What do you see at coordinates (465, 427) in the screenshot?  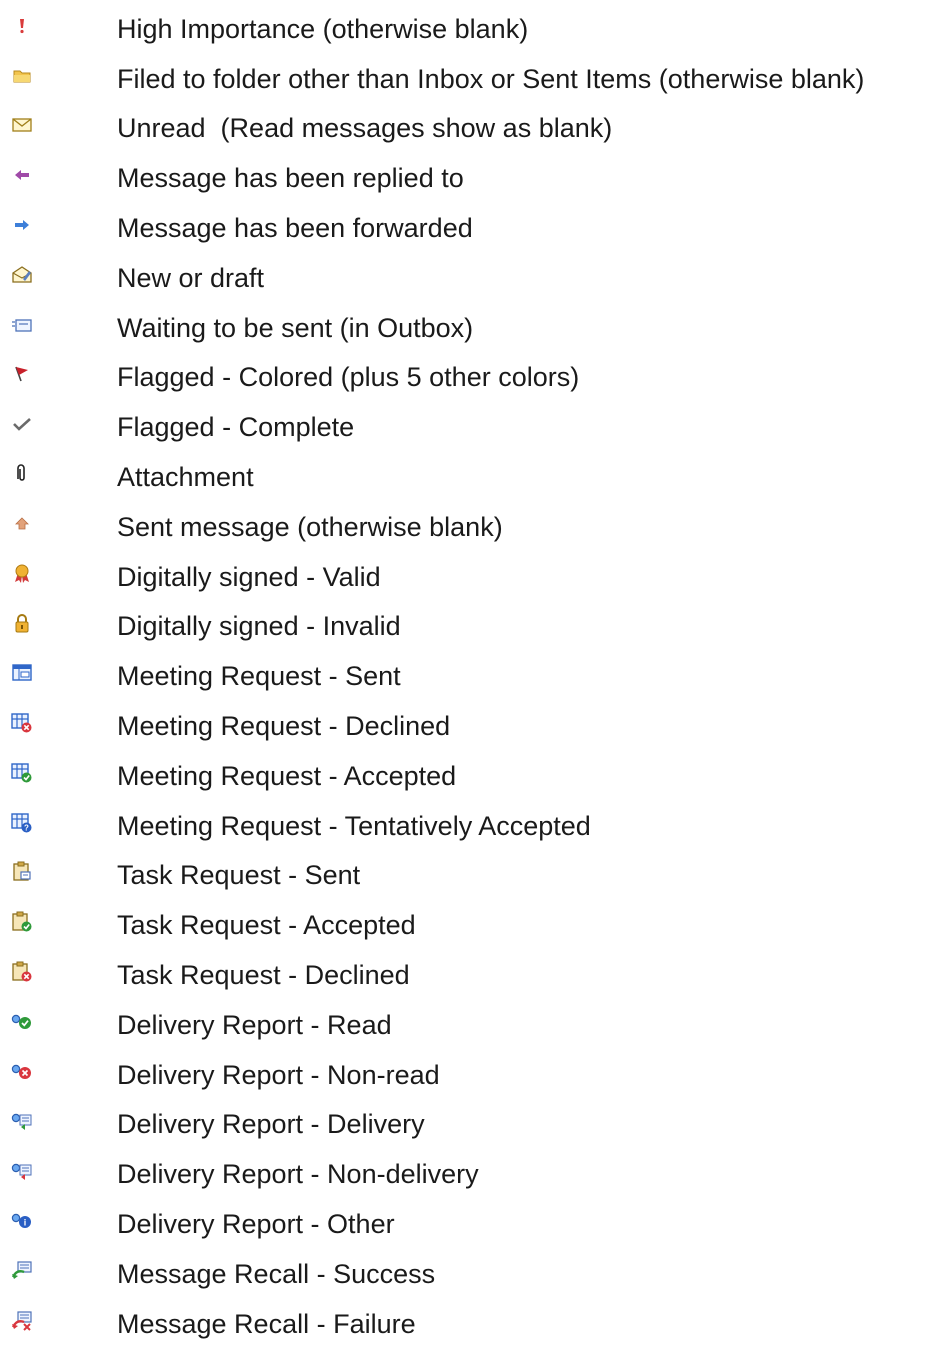 I see `legend-row: Flagged - Complete` at bounding box center [465, 427].